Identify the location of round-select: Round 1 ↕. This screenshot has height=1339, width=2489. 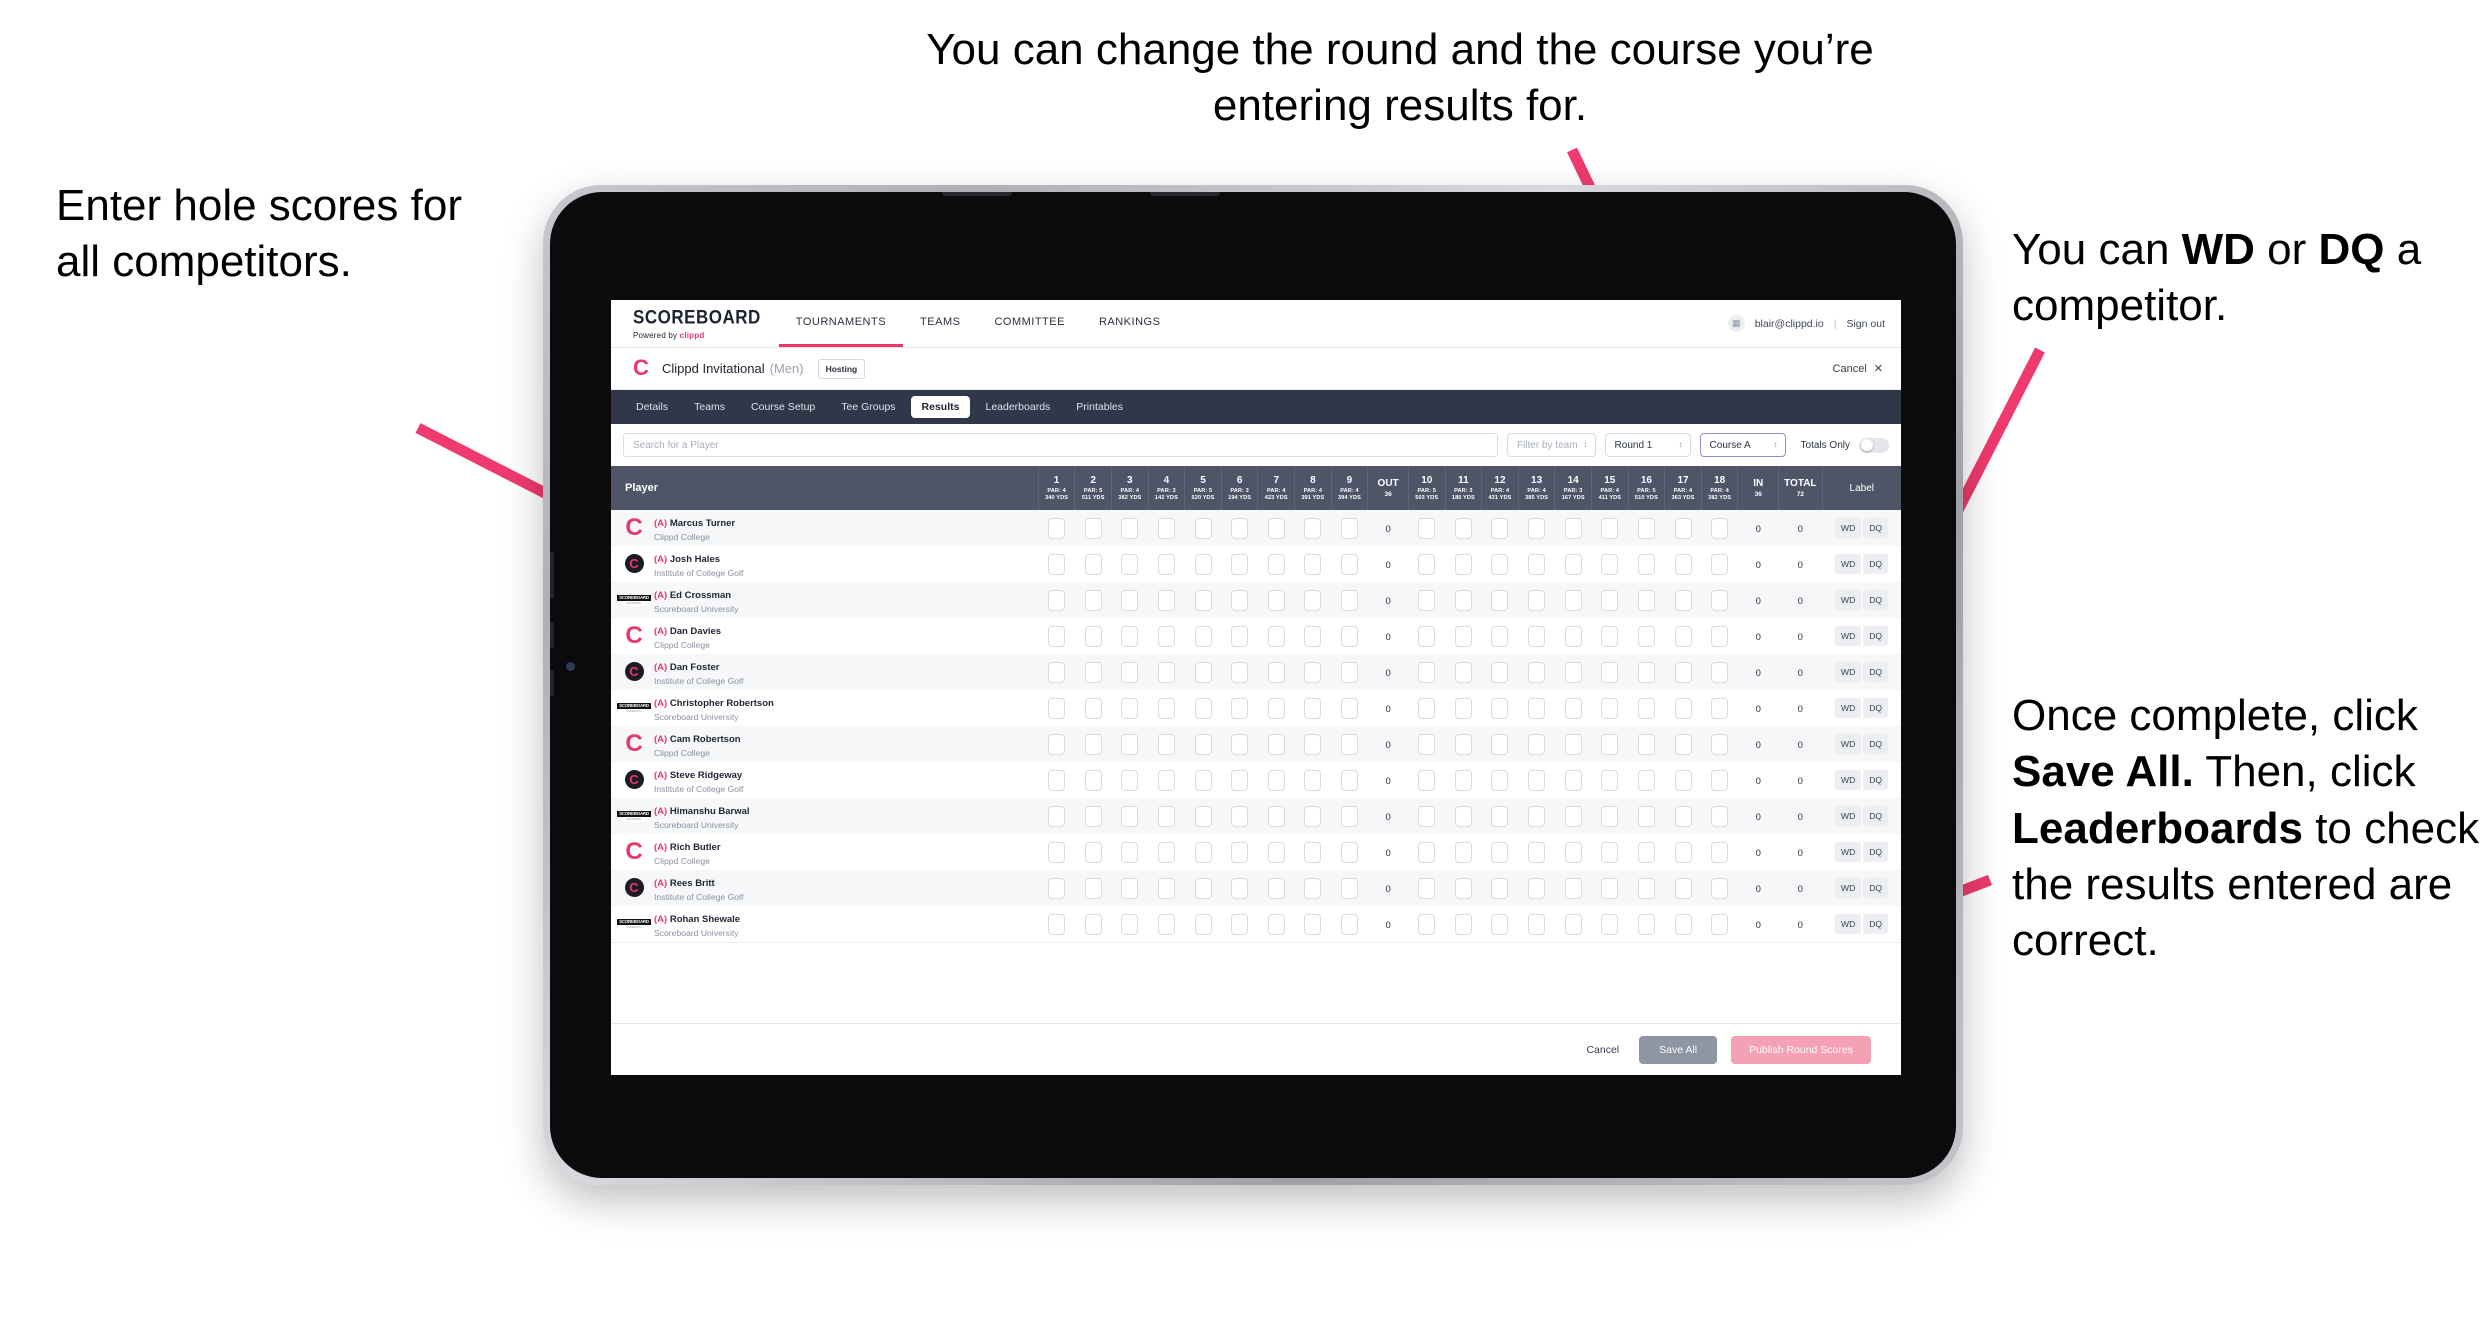
(1647, 445).